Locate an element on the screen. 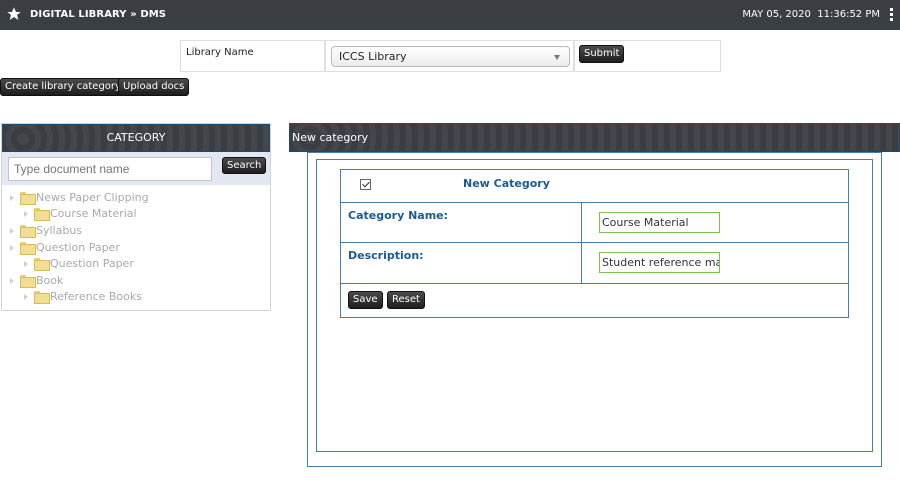 This screenshot has height=482, width=900. category-search-row: Search is located at coordinates (136, 168).